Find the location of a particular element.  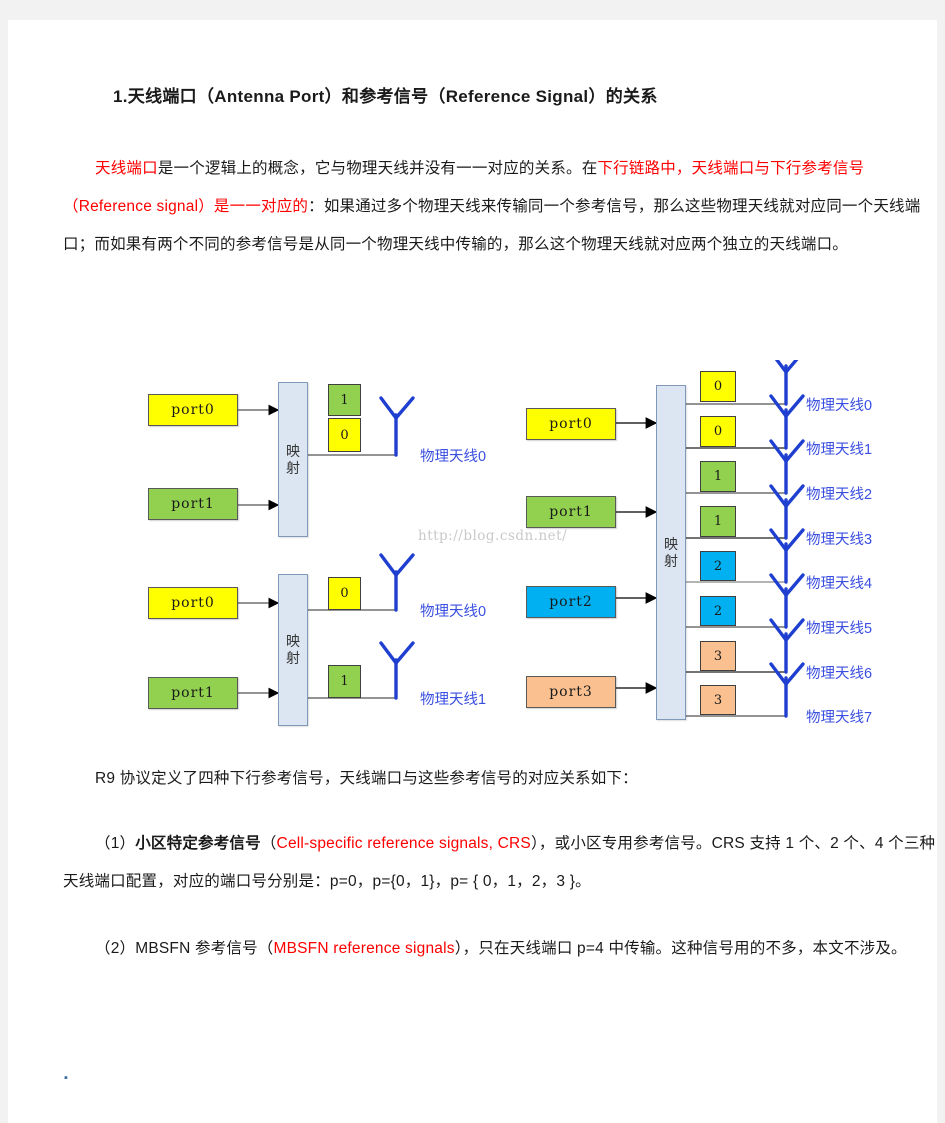

watermark-url: http://blog.csdn.net/ is located at coordinates (493, 536).